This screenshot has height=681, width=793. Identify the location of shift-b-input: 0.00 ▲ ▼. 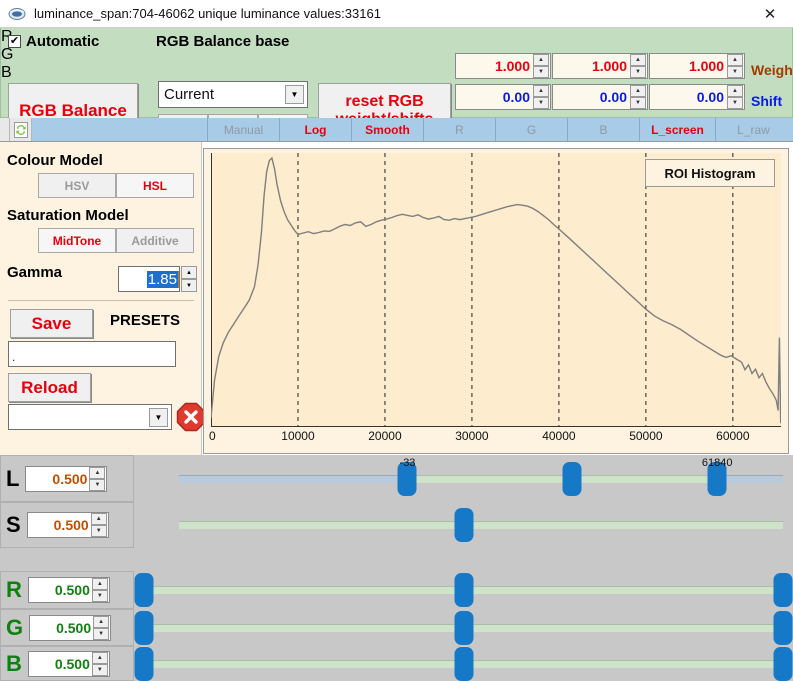
(697, 97).